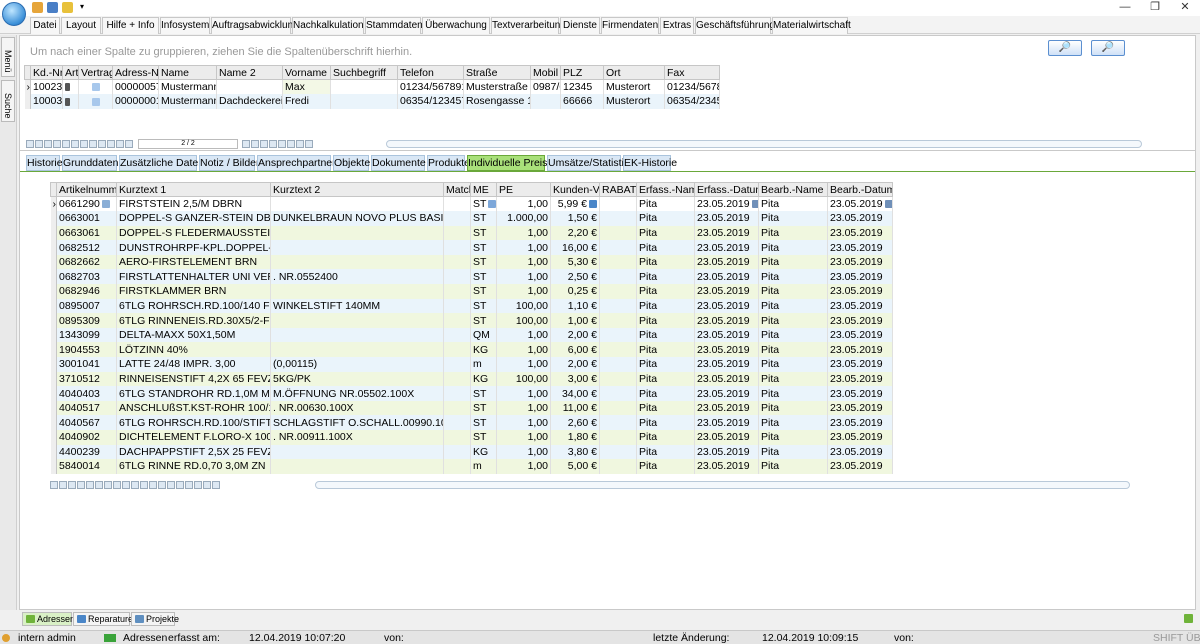  Describe the element at coordinates (634, 72) in the screenshot. I see `address-column-header: Ort` at that location.